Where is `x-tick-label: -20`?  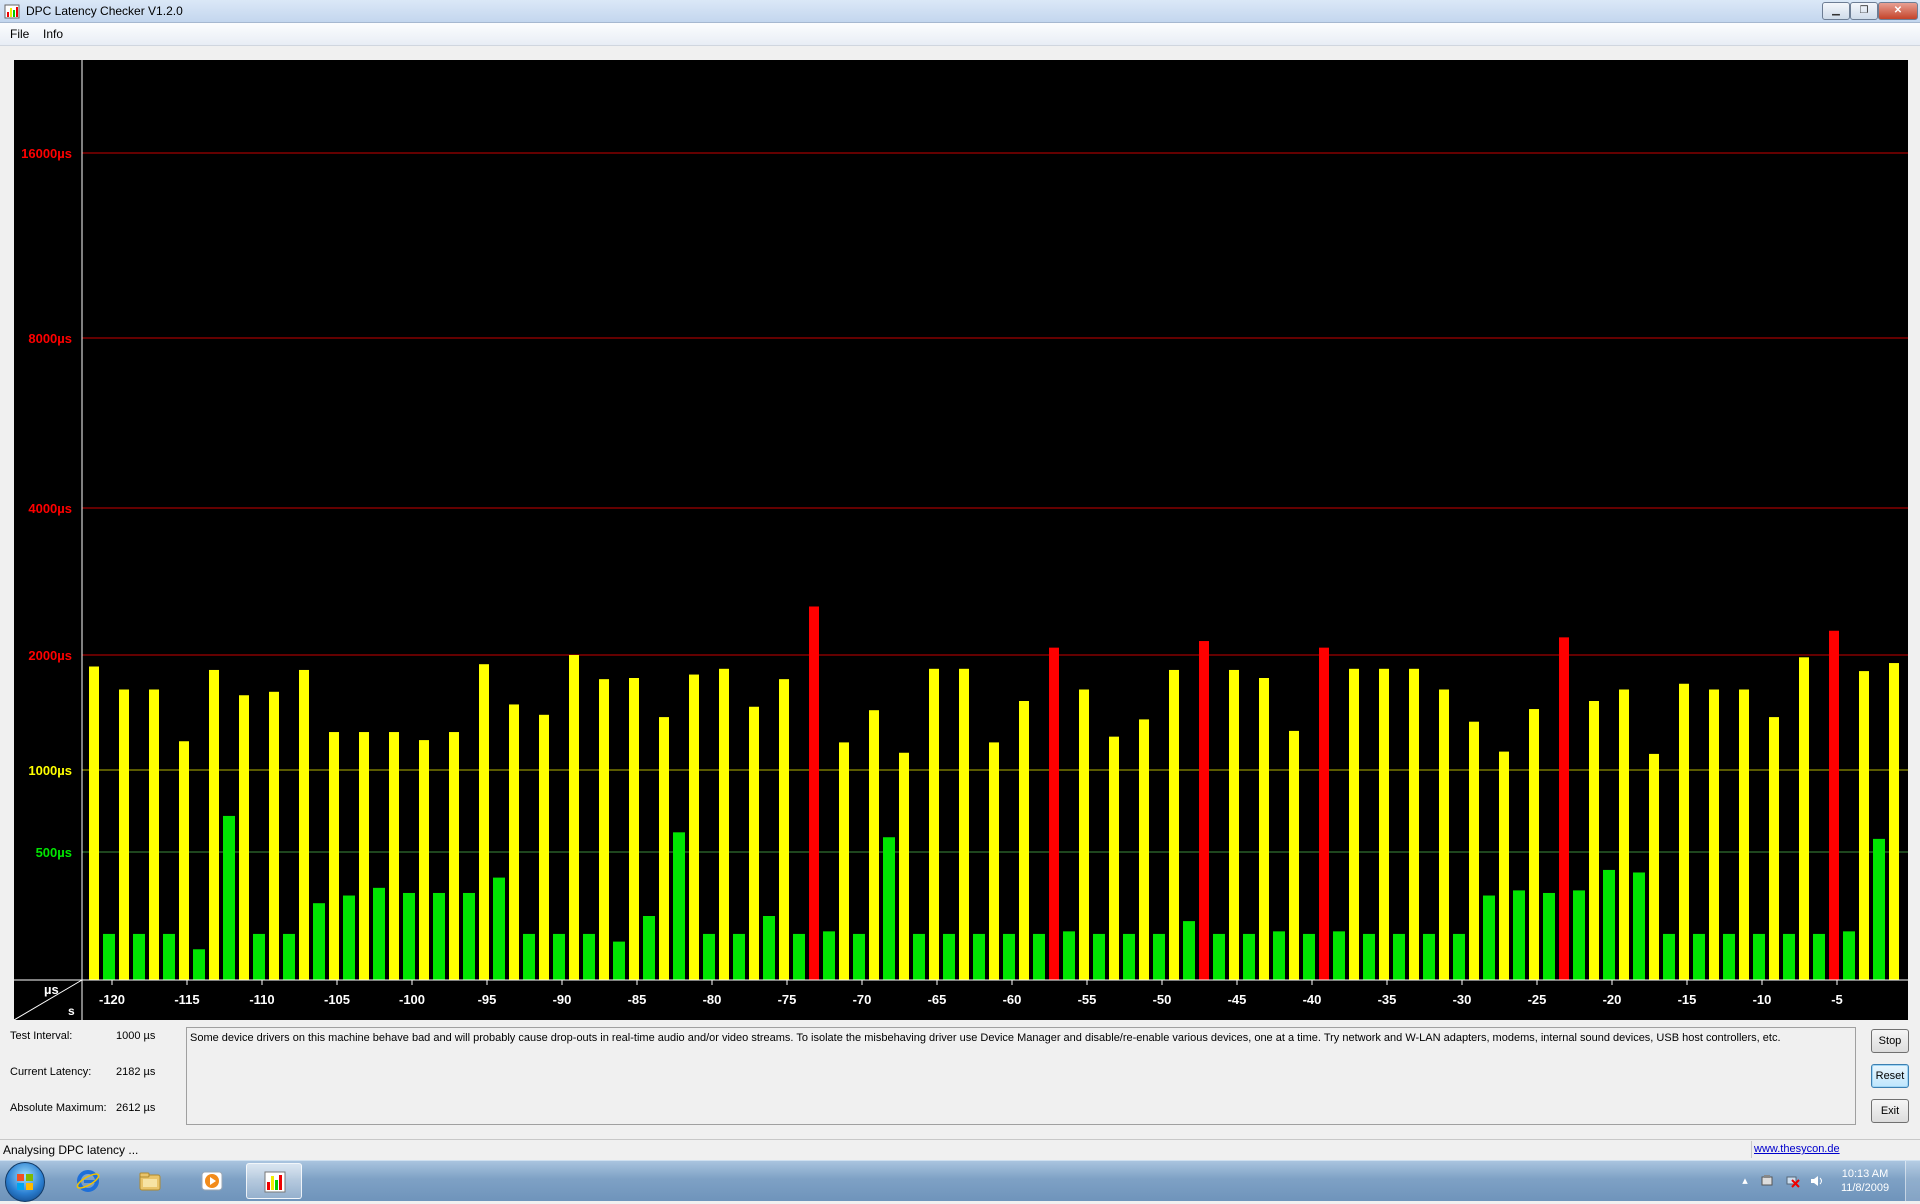 x-tick-label: -20 is located at coordinates (1612, 999).